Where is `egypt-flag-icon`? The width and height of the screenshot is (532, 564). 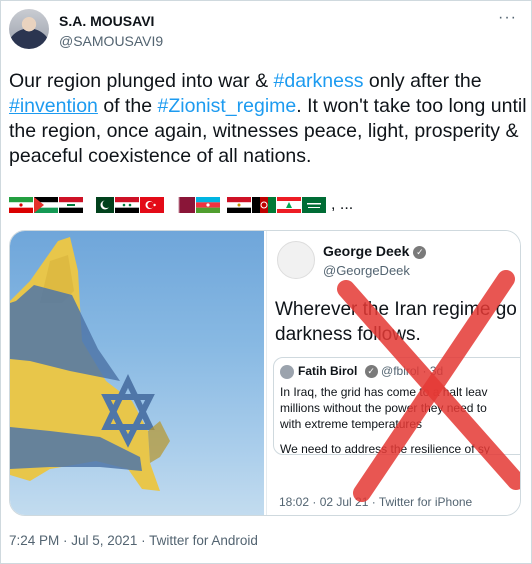 egypt-flag-icon is located at coordinates (239, 205).